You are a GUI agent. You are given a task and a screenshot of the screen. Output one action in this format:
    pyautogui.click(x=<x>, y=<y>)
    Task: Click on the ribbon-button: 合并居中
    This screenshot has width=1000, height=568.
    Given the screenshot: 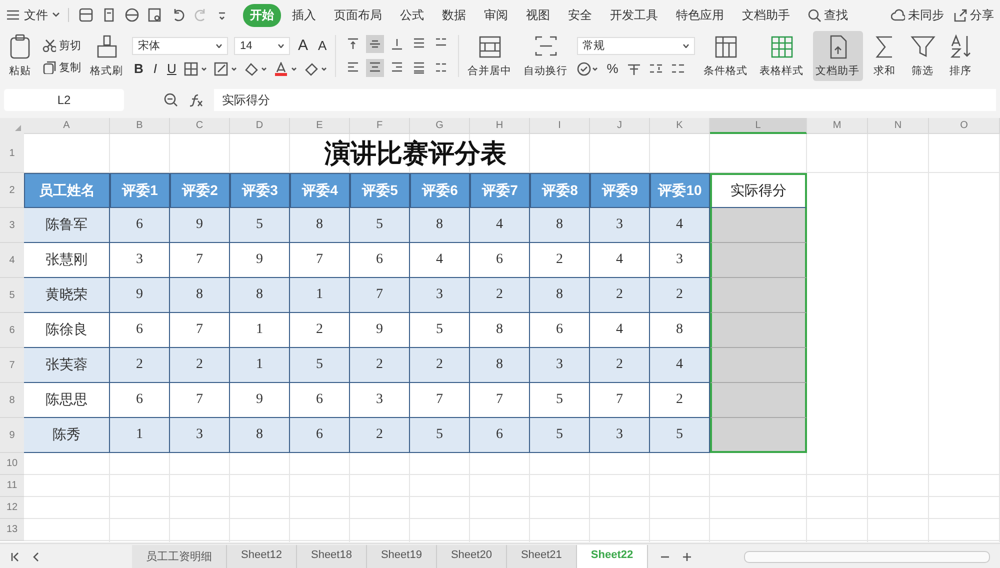 What is the action you would take?
    pyautogui.click(x=489, y=56)
    